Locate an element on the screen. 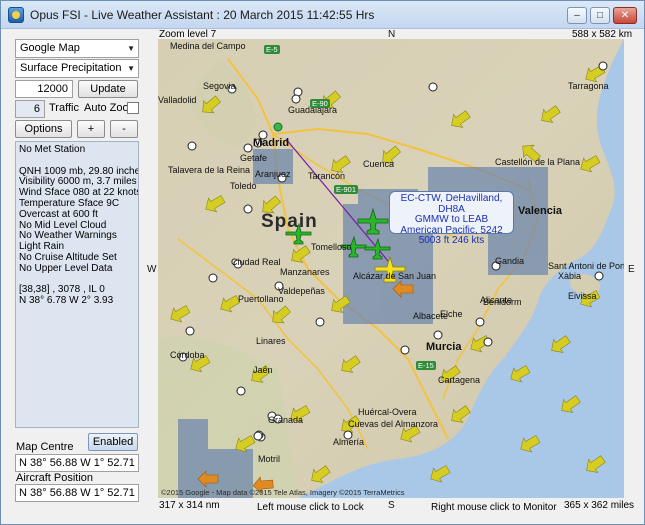 The image size is (645, 525). right-click-hint: Right mouse click to Monitor is located at coordinates (494, 507).